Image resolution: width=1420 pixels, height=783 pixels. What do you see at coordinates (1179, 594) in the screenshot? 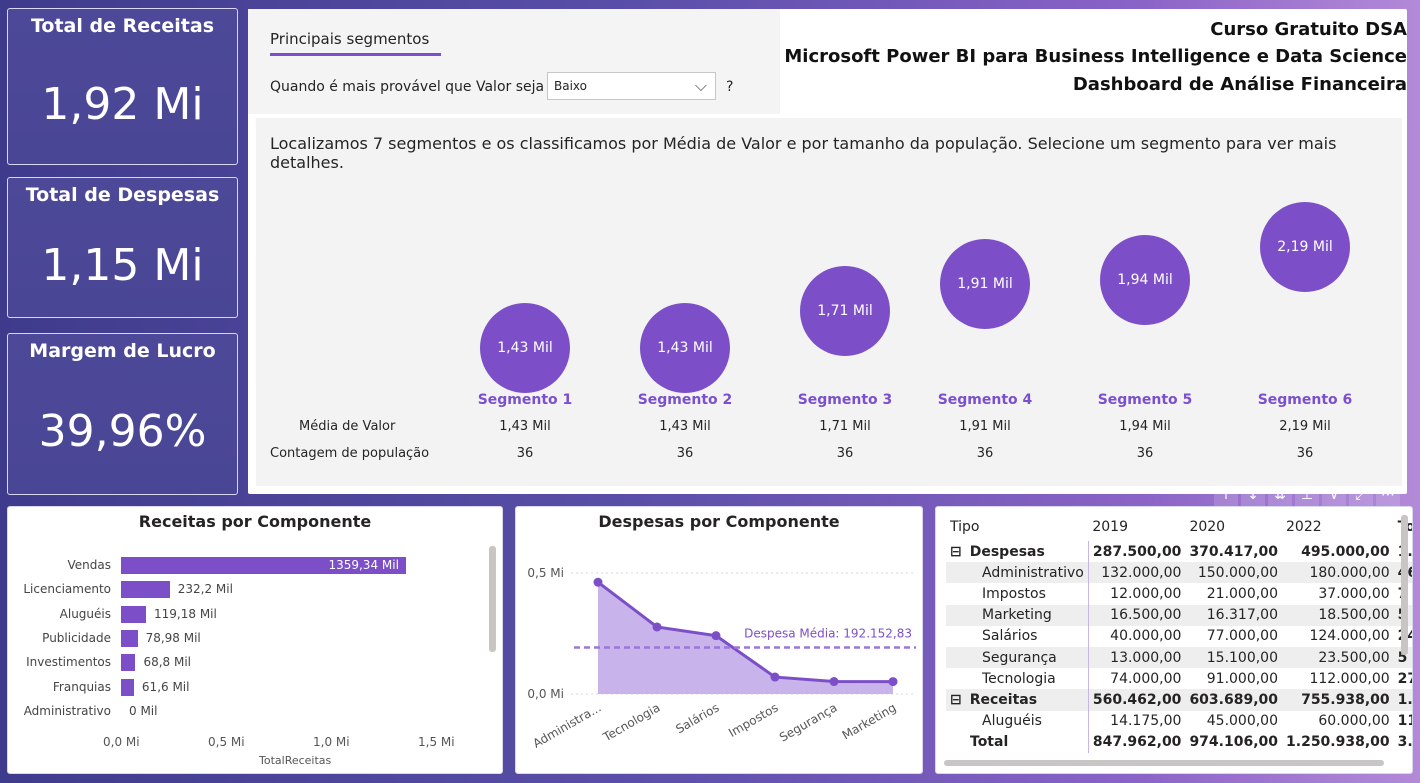
I see `matrix-row: Impostos12.000,0021.000,0037.000,007` at bounding box center [1179, 594].